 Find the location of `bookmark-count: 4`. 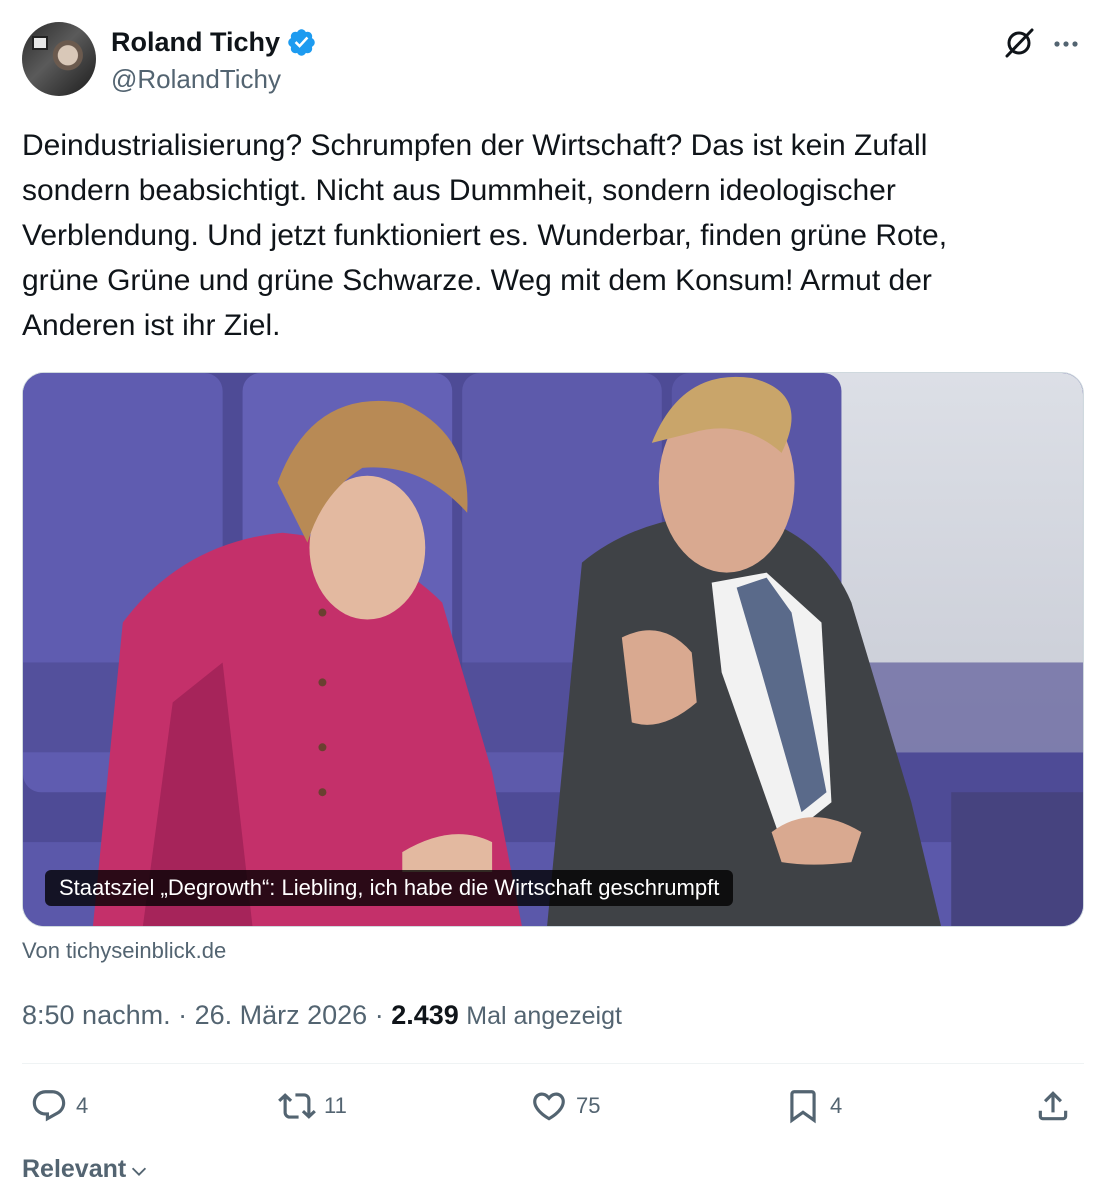

bookmark-count: 4 is located at coordinates (836, 1105).